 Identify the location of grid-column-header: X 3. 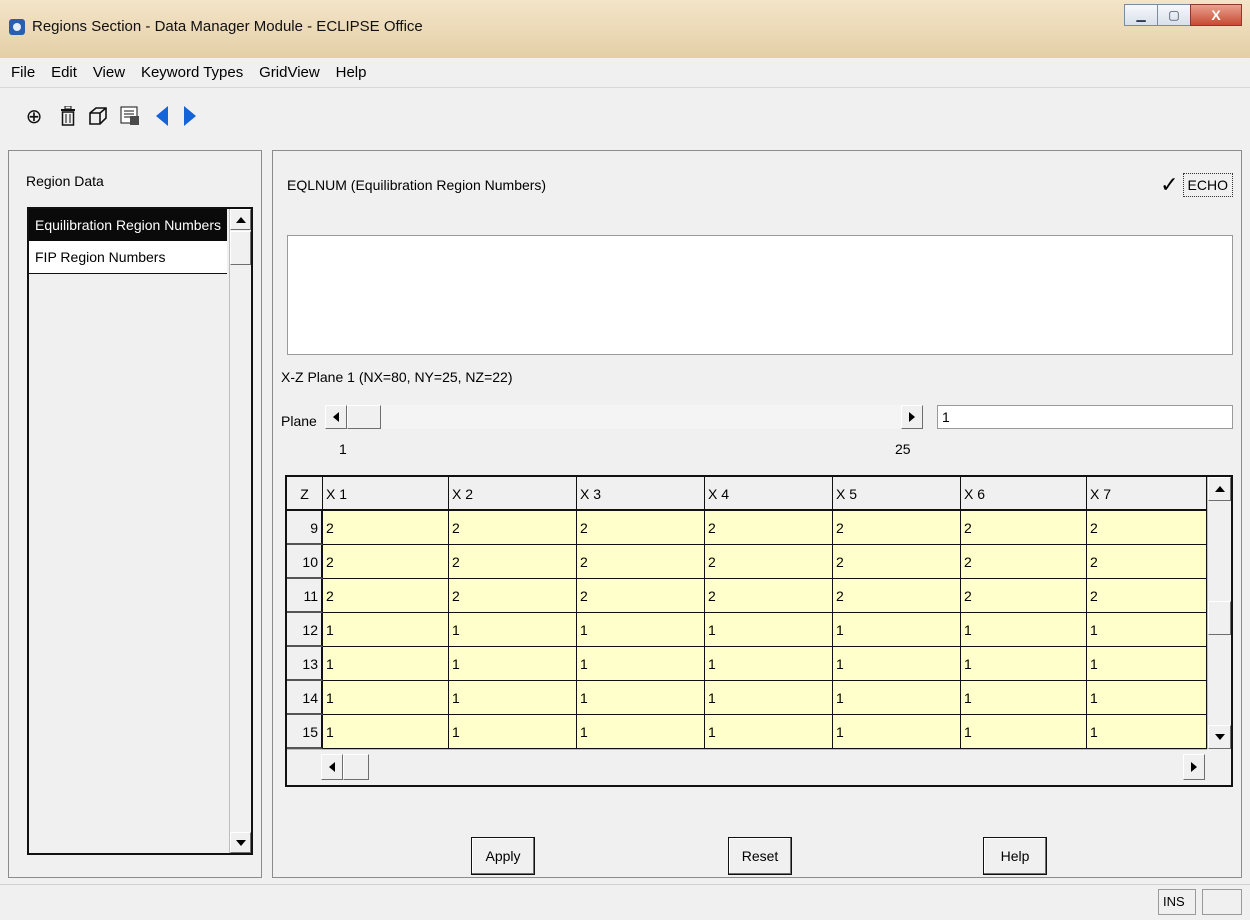
(641, 494).